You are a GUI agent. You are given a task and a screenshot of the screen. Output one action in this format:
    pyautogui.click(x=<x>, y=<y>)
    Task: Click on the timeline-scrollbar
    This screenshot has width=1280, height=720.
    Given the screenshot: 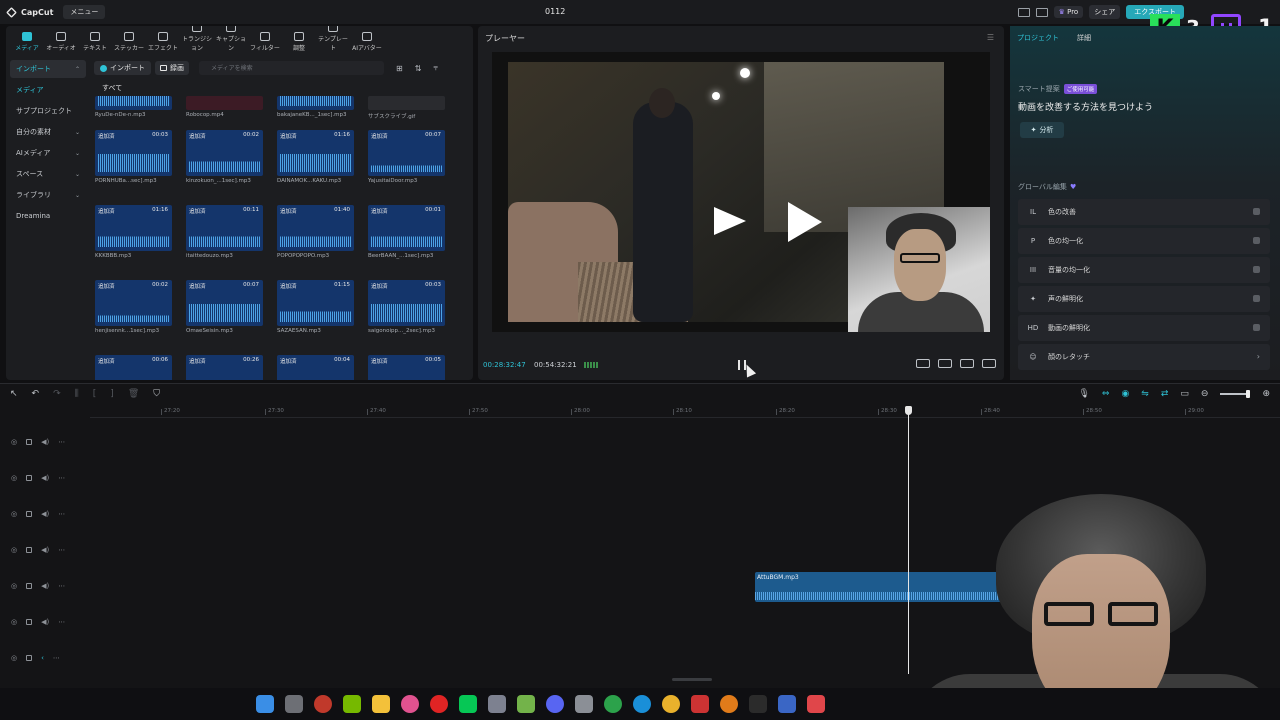 What is the action you would take?
    pyautogui.click(x=692, y=679)
    